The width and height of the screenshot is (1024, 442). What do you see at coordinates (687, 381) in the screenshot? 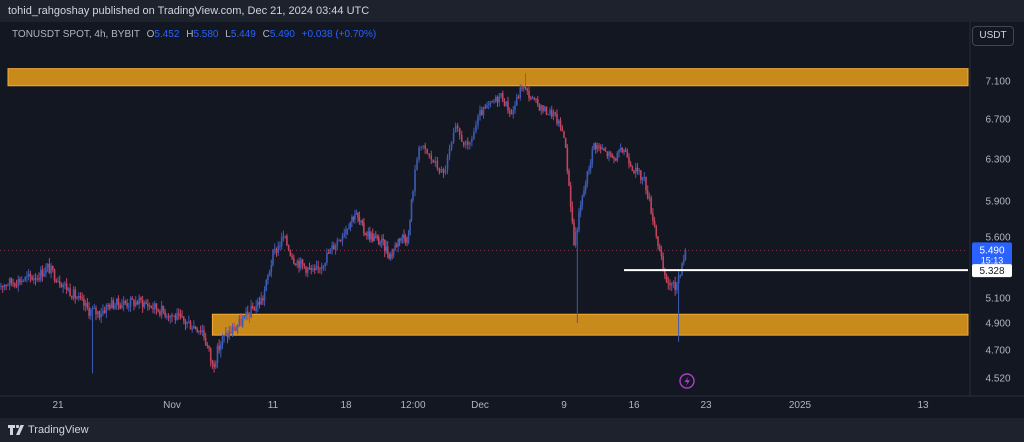
I see `replay-icon` at bounding box center [687, 381].